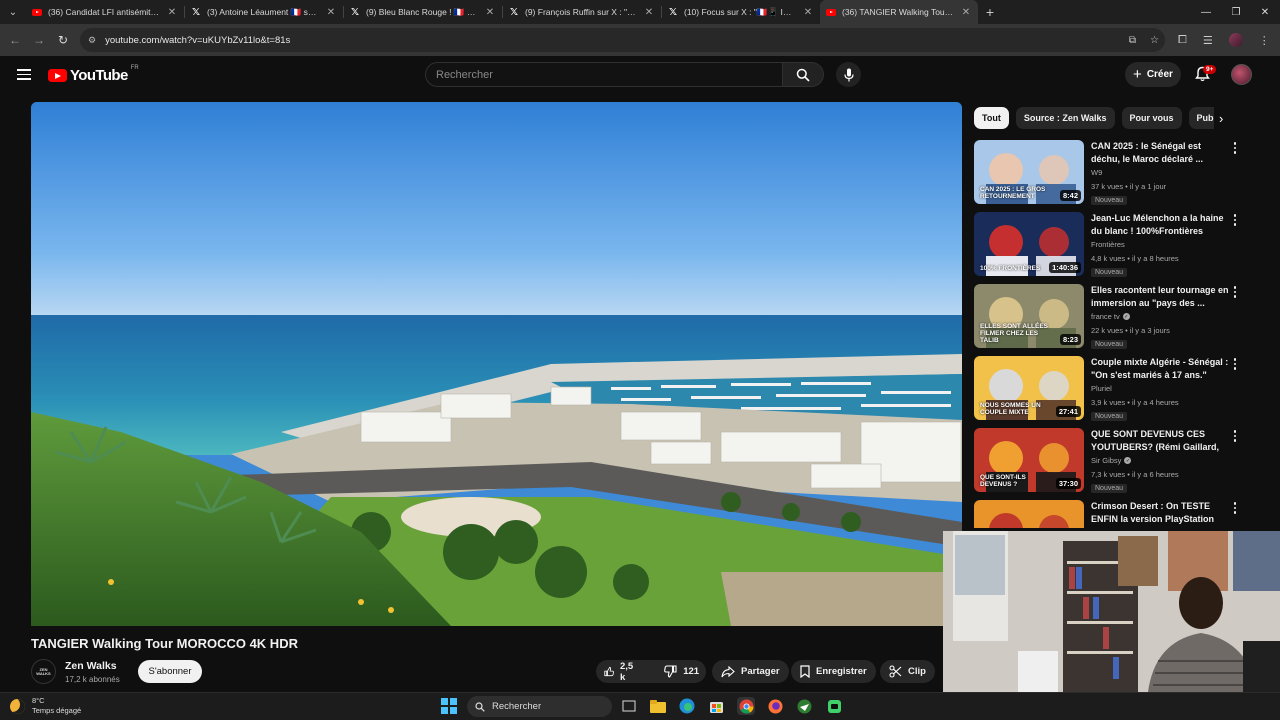  What do you see at coordinates (1236, 12) in the screenshot?
I see `restore-button: ❐` at bounding box center [1236, 12].